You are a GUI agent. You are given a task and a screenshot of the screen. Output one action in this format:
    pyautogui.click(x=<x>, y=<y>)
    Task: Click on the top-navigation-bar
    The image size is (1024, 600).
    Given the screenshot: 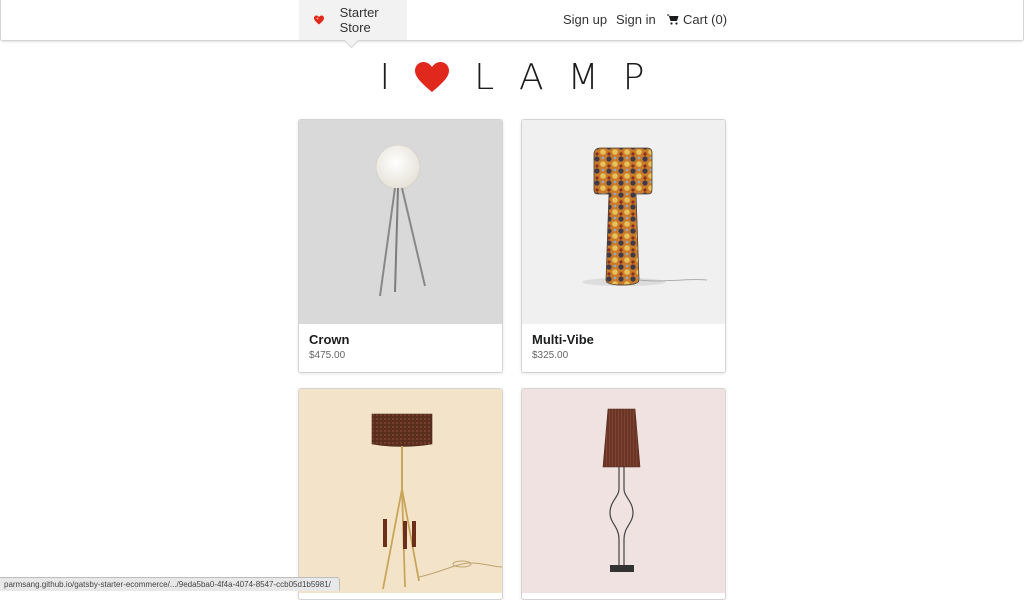 What is the action you would take?
    pyautogui.click(x=512, y=20)
    